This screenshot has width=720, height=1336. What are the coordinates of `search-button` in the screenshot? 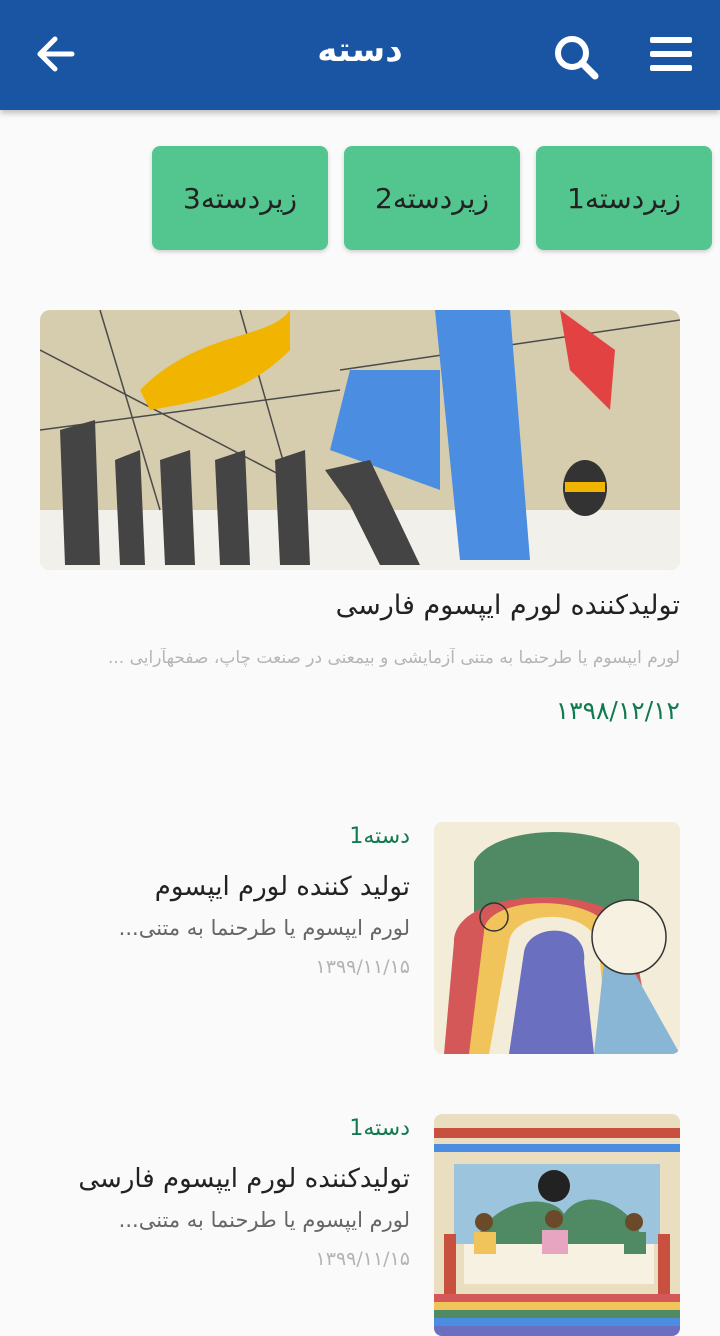 It's located at (576, 57).